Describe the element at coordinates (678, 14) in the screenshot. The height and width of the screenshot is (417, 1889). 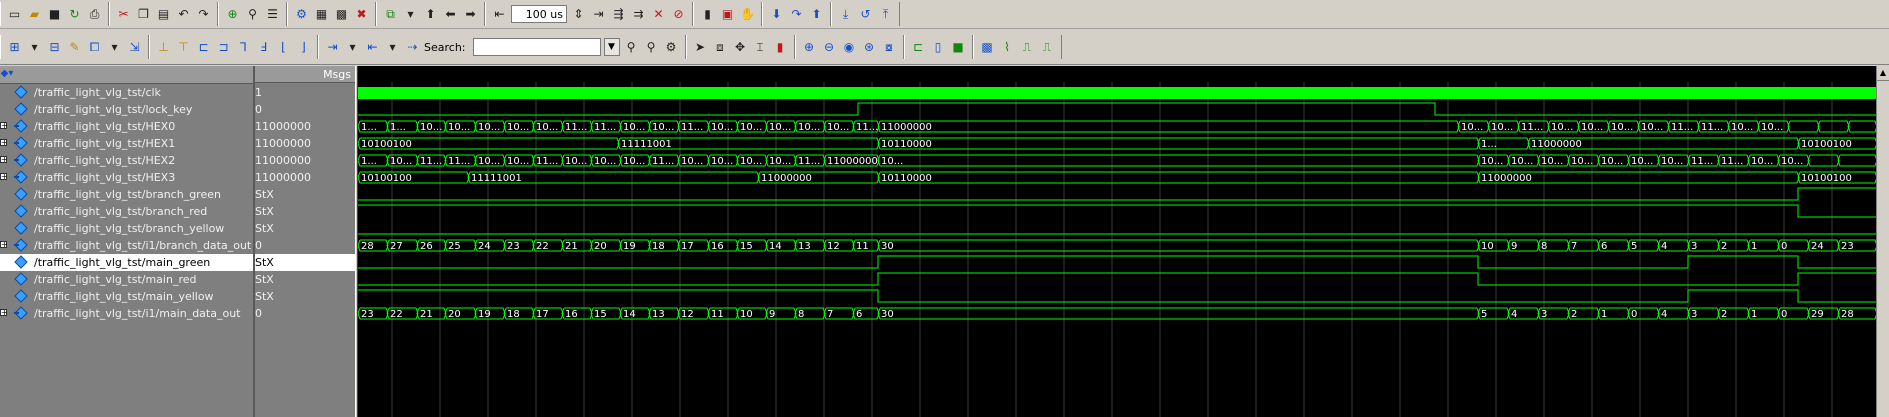
I see `stop-icon: ⊘` at that location.